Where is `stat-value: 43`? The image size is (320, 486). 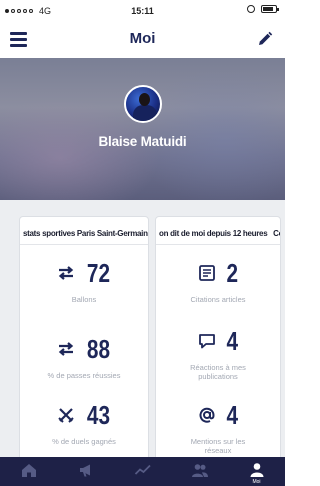 stat-value: 43 is located at coordinates (98, 414).